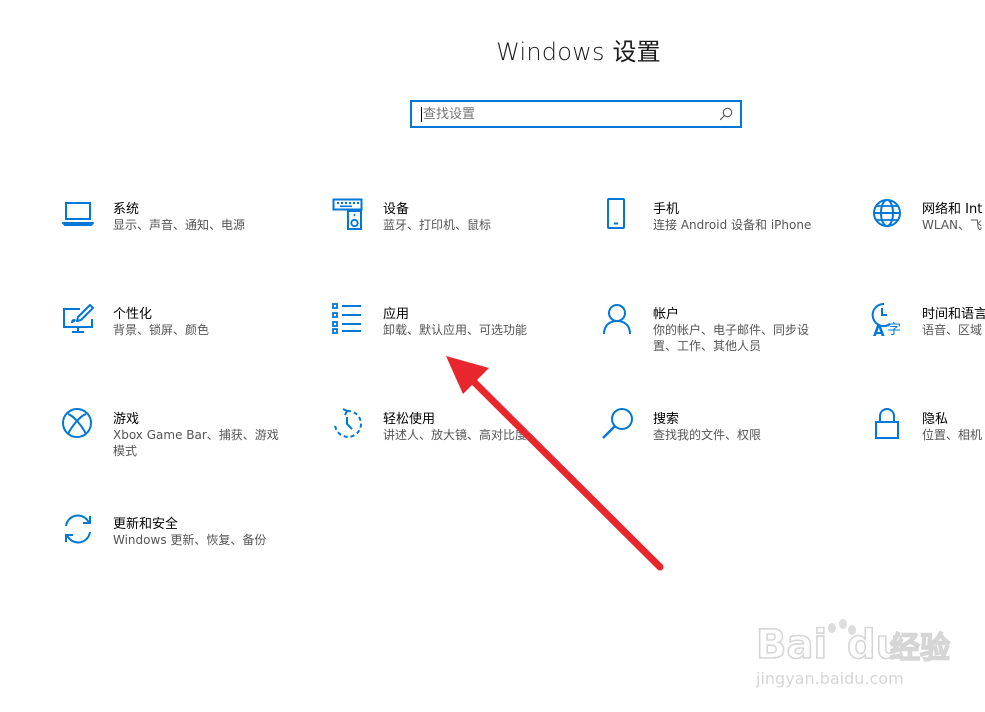 This screenshot has width=985, height=712. I want to click on magnifier-icon, so click(617, 423).